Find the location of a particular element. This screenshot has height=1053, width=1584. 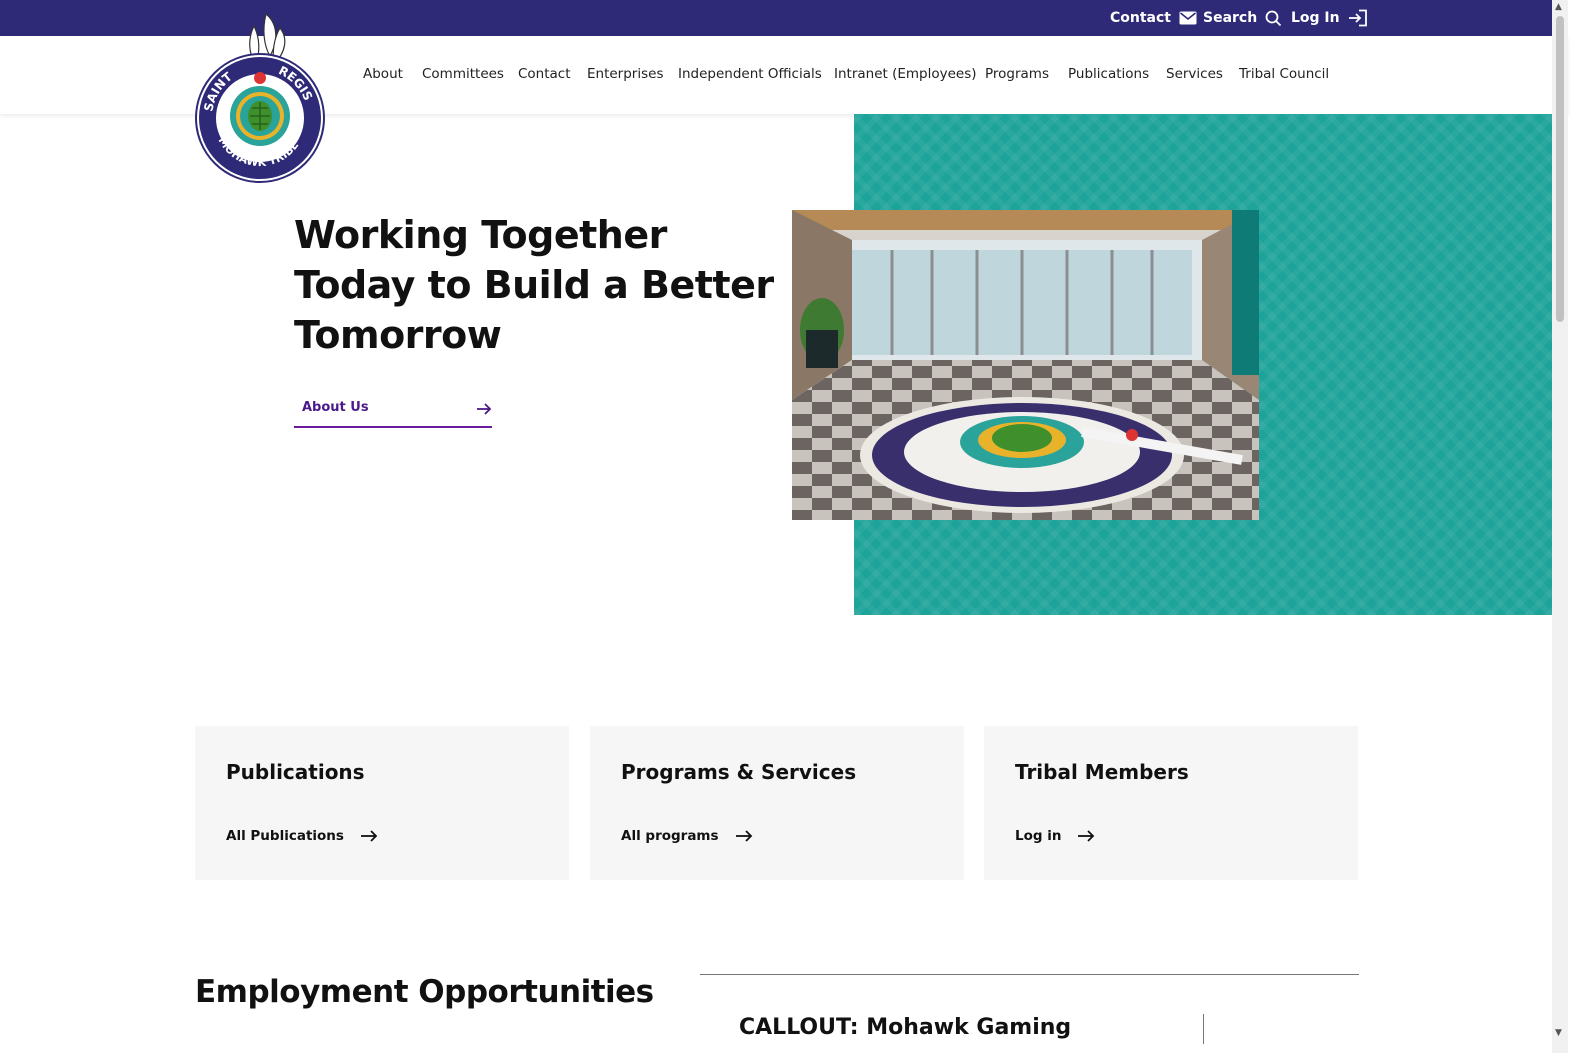

hero-photo is located at coordinates (1025, 365).